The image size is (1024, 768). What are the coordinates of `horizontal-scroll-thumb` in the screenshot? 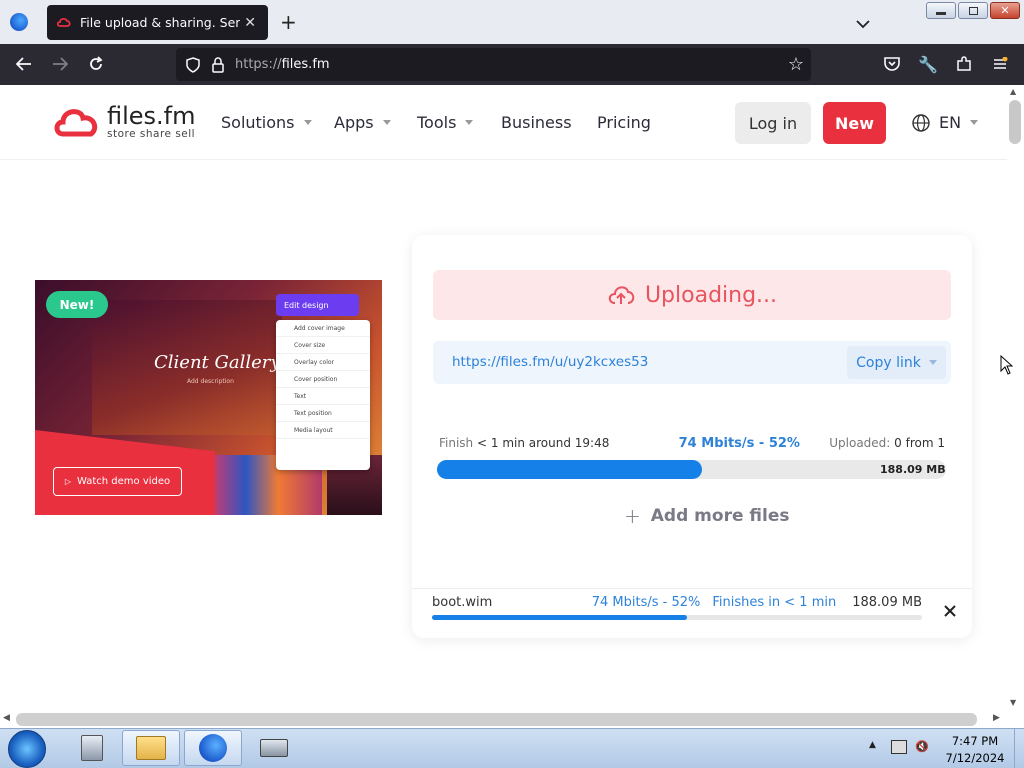 It's located at (496, 719).